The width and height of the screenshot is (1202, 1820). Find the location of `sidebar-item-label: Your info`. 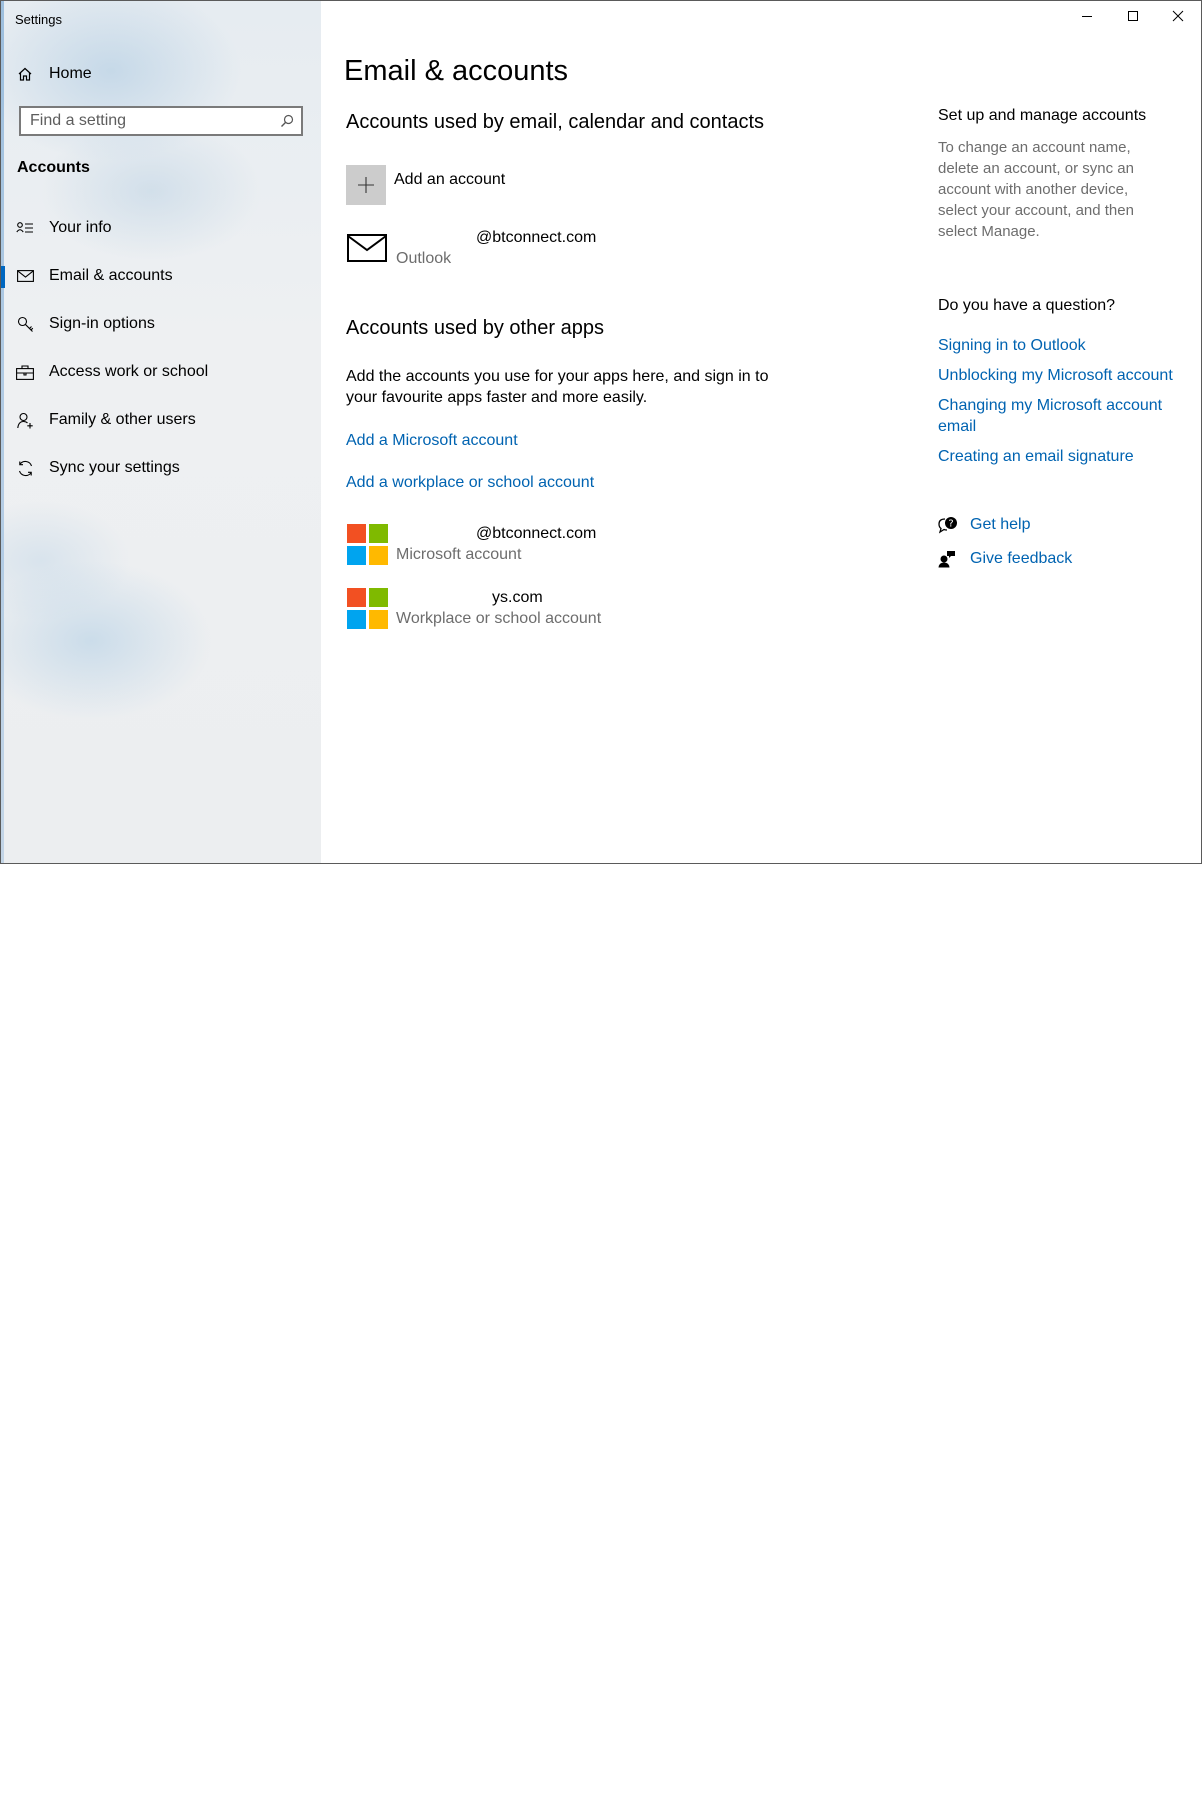

sidebar-item-label: Your info is located at coordinates (80, 227).